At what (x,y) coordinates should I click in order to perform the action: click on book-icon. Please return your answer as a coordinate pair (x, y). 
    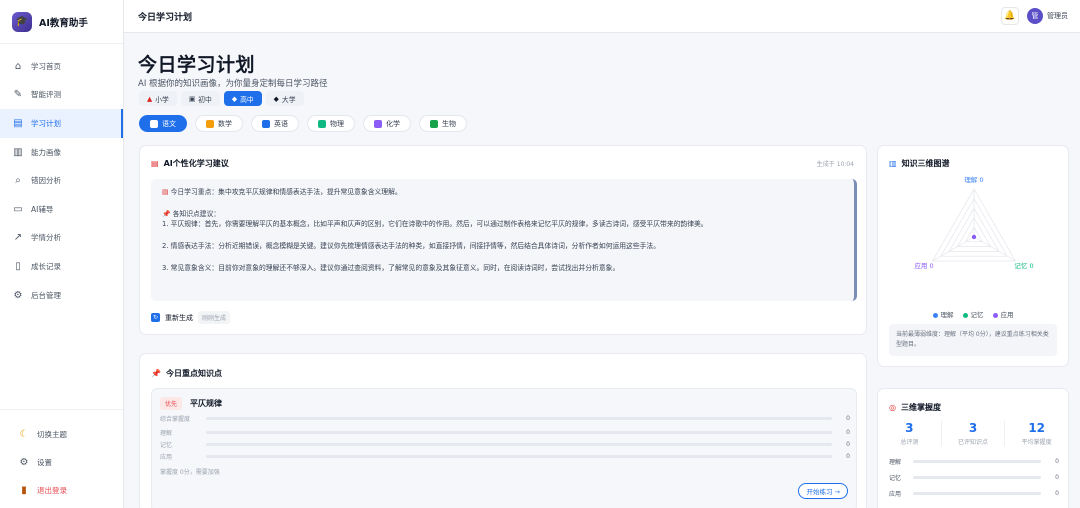
    Looking at the image, I should click on (154, 123).